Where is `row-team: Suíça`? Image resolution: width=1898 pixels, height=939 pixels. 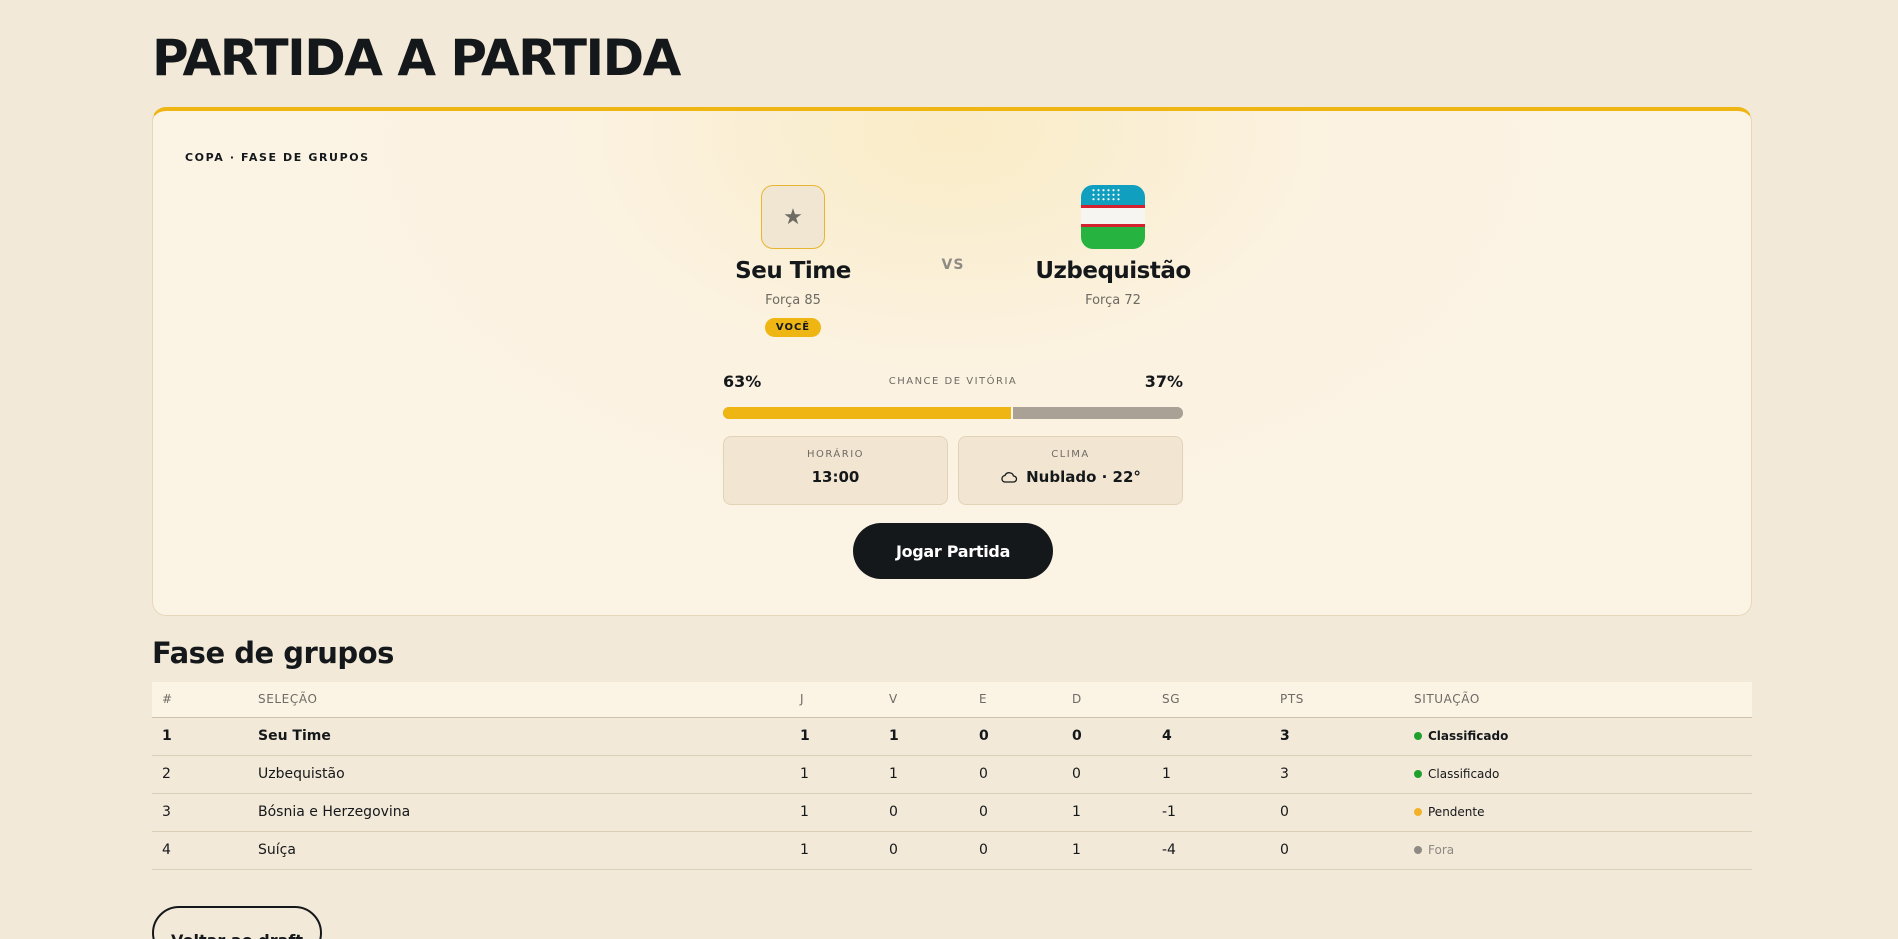
row-team: Suíça is located at coordinates (529, 850).